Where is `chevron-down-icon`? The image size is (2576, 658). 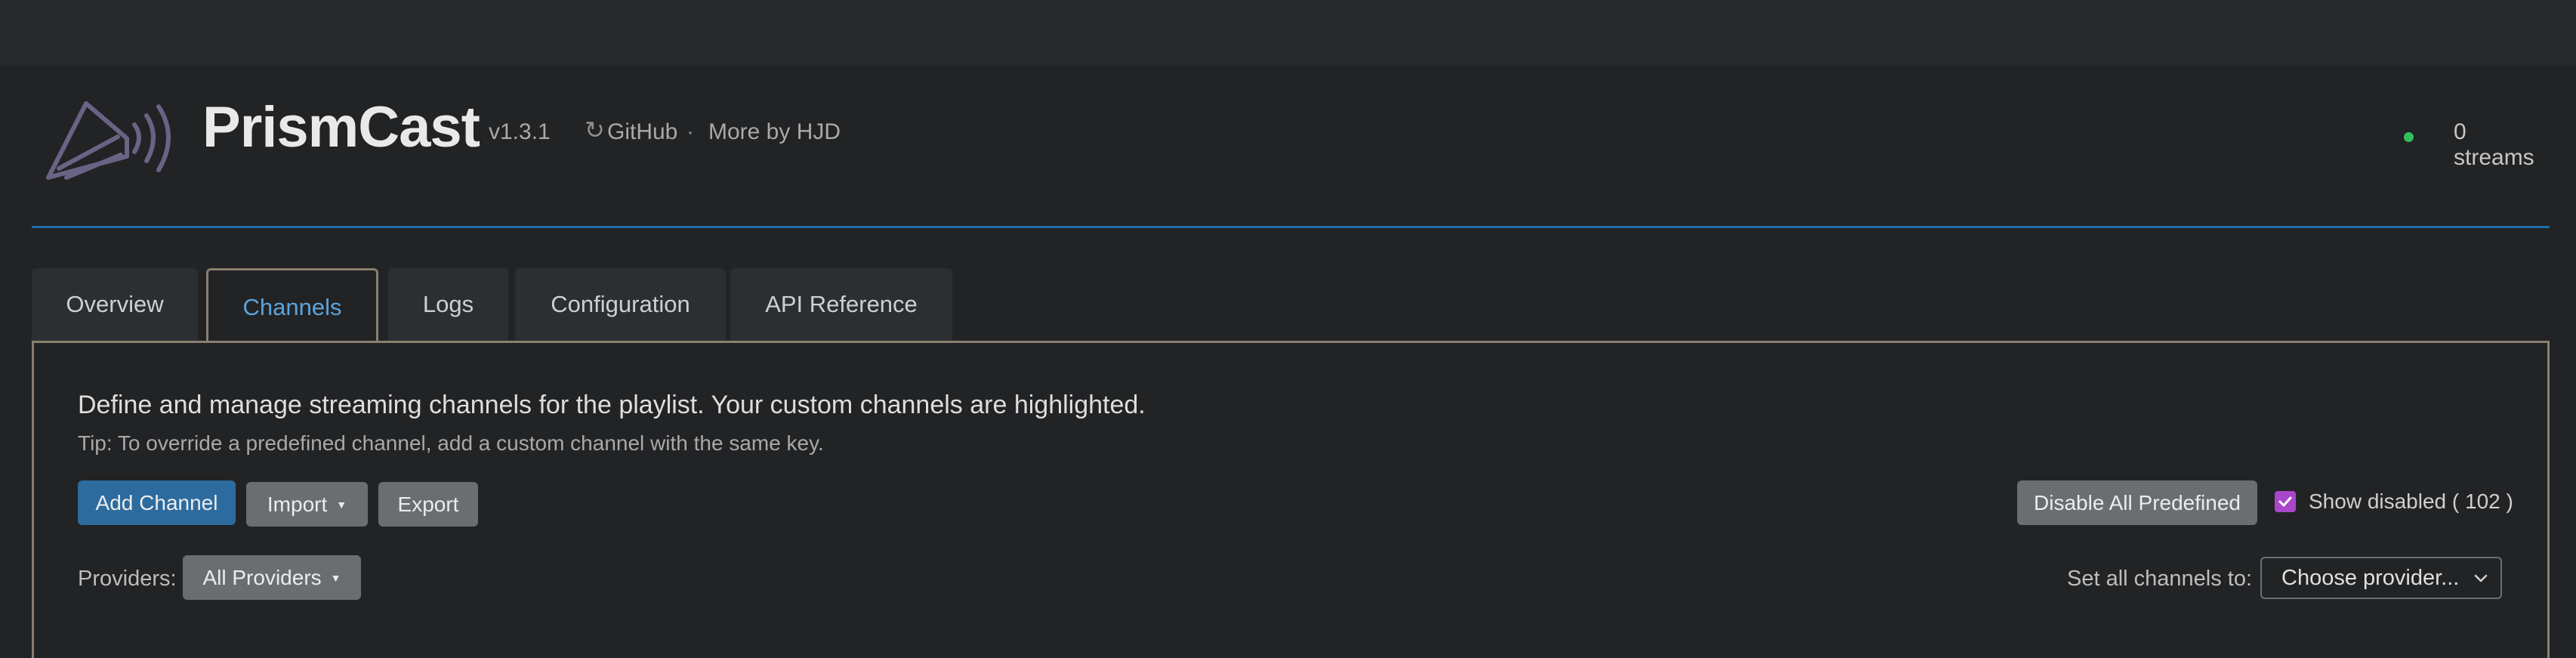 chevron-down-icon is located at coordinates (2481, 578).